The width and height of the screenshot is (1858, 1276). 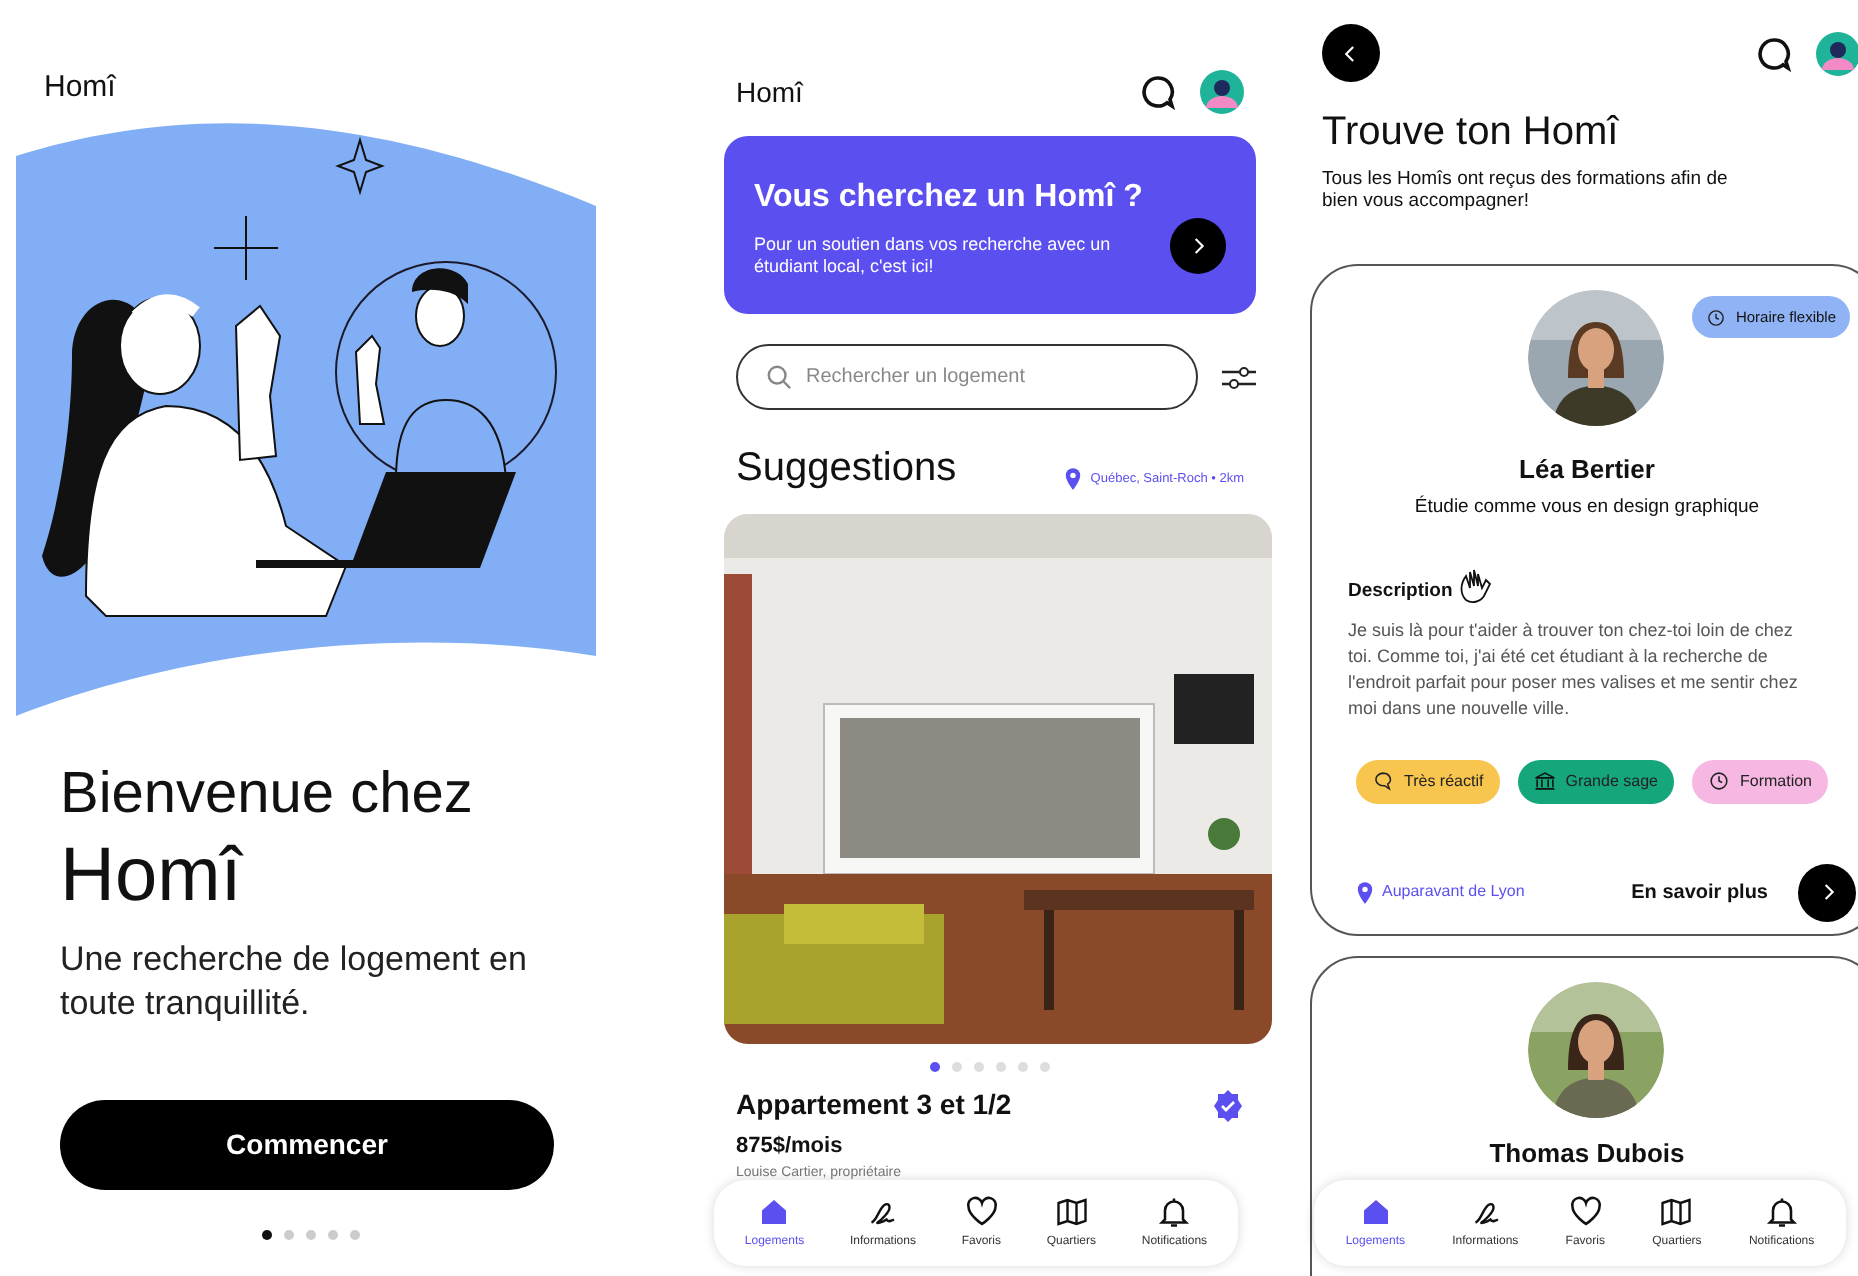 I want to click on building-icon, so click(x=1544, y=781).